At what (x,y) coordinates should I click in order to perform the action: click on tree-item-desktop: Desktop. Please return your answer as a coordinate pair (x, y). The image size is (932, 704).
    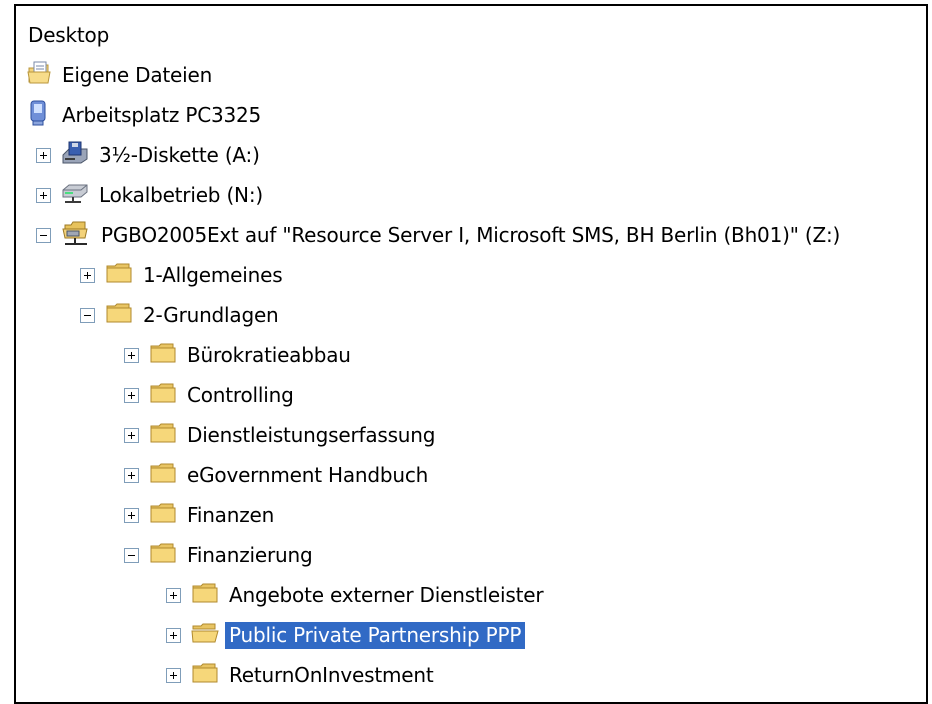
    Looking at the image, I should click on (69, 35).